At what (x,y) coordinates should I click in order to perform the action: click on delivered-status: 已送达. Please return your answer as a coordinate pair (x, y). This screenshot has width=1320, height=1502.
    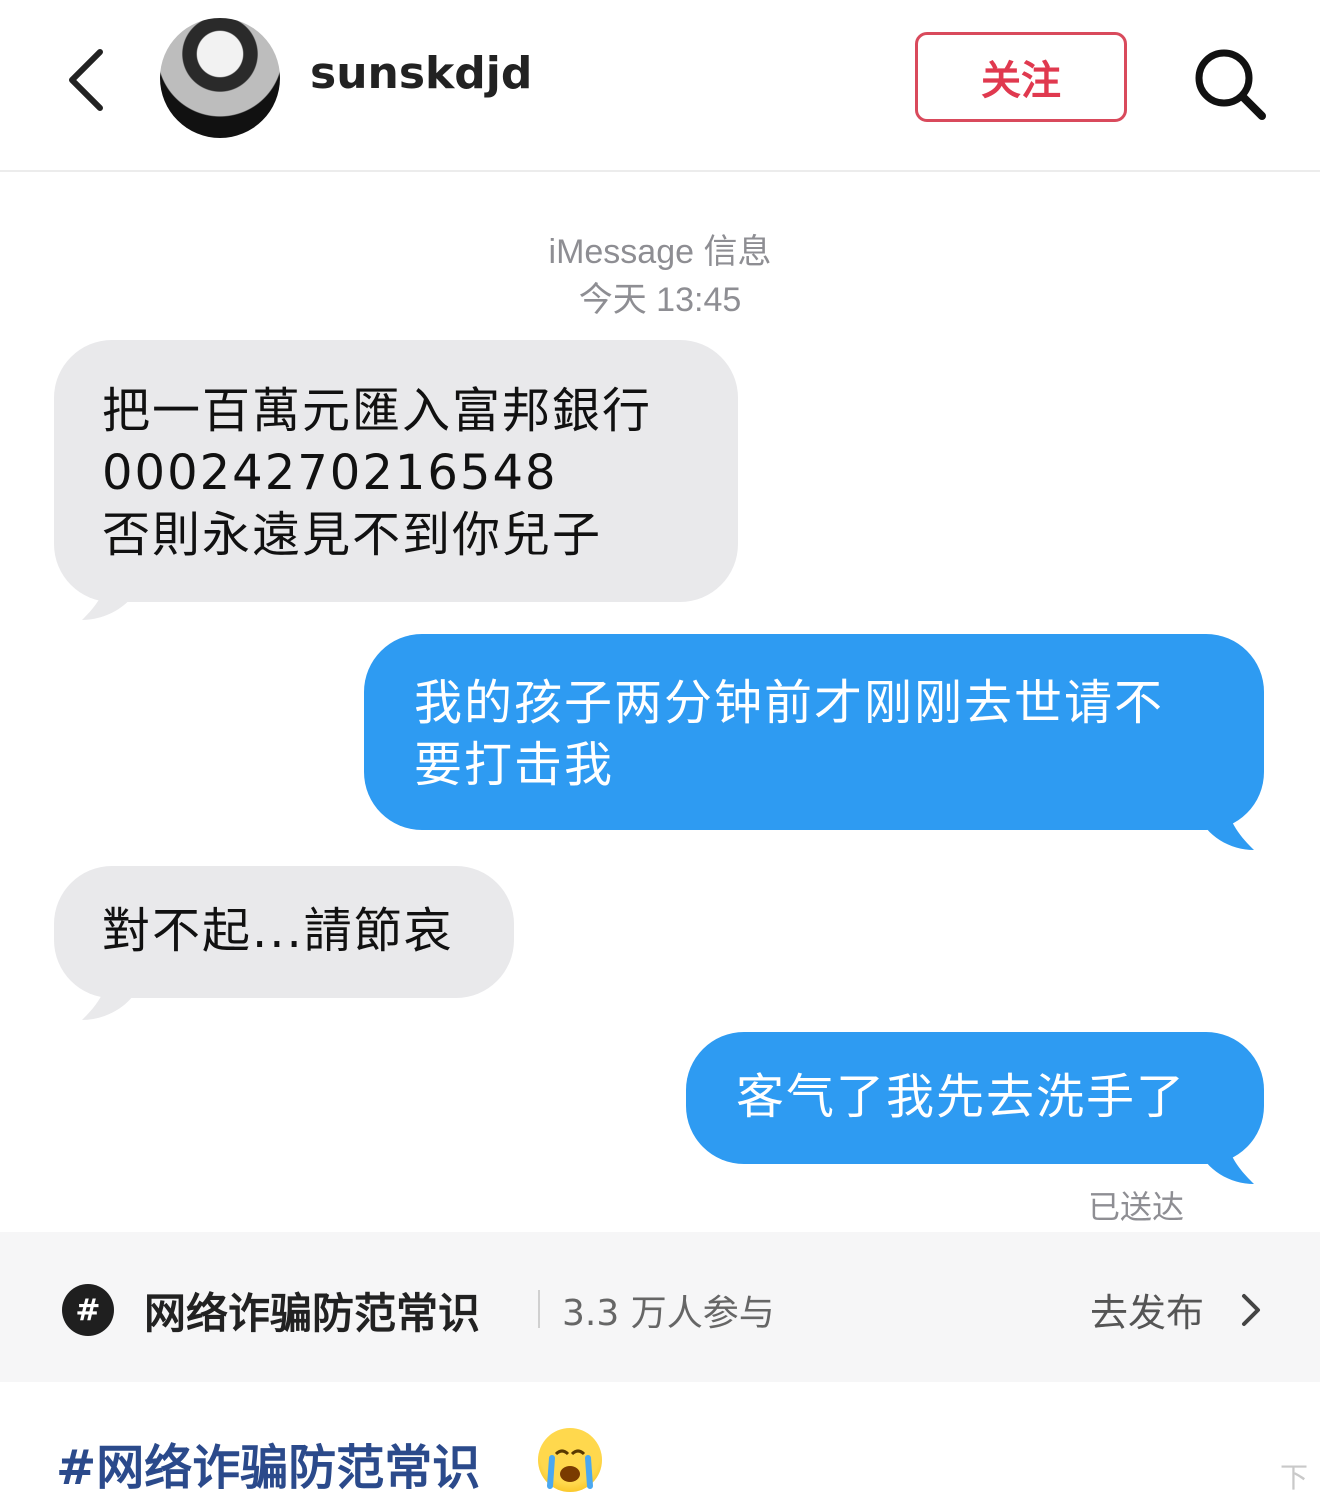
    Looking at the image, I should click on (1136, 1207).